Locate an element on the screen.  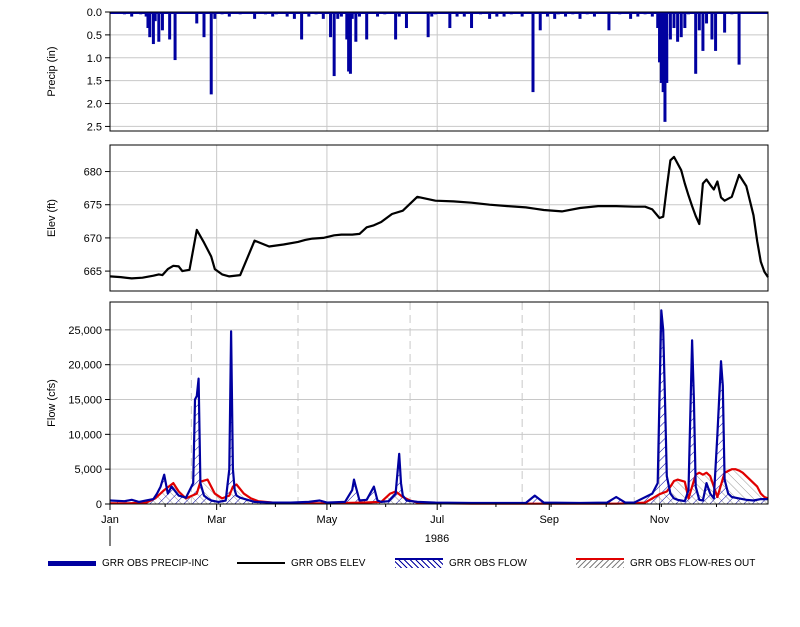
x-tick-label: Jan is located at coordinates (110, 520).